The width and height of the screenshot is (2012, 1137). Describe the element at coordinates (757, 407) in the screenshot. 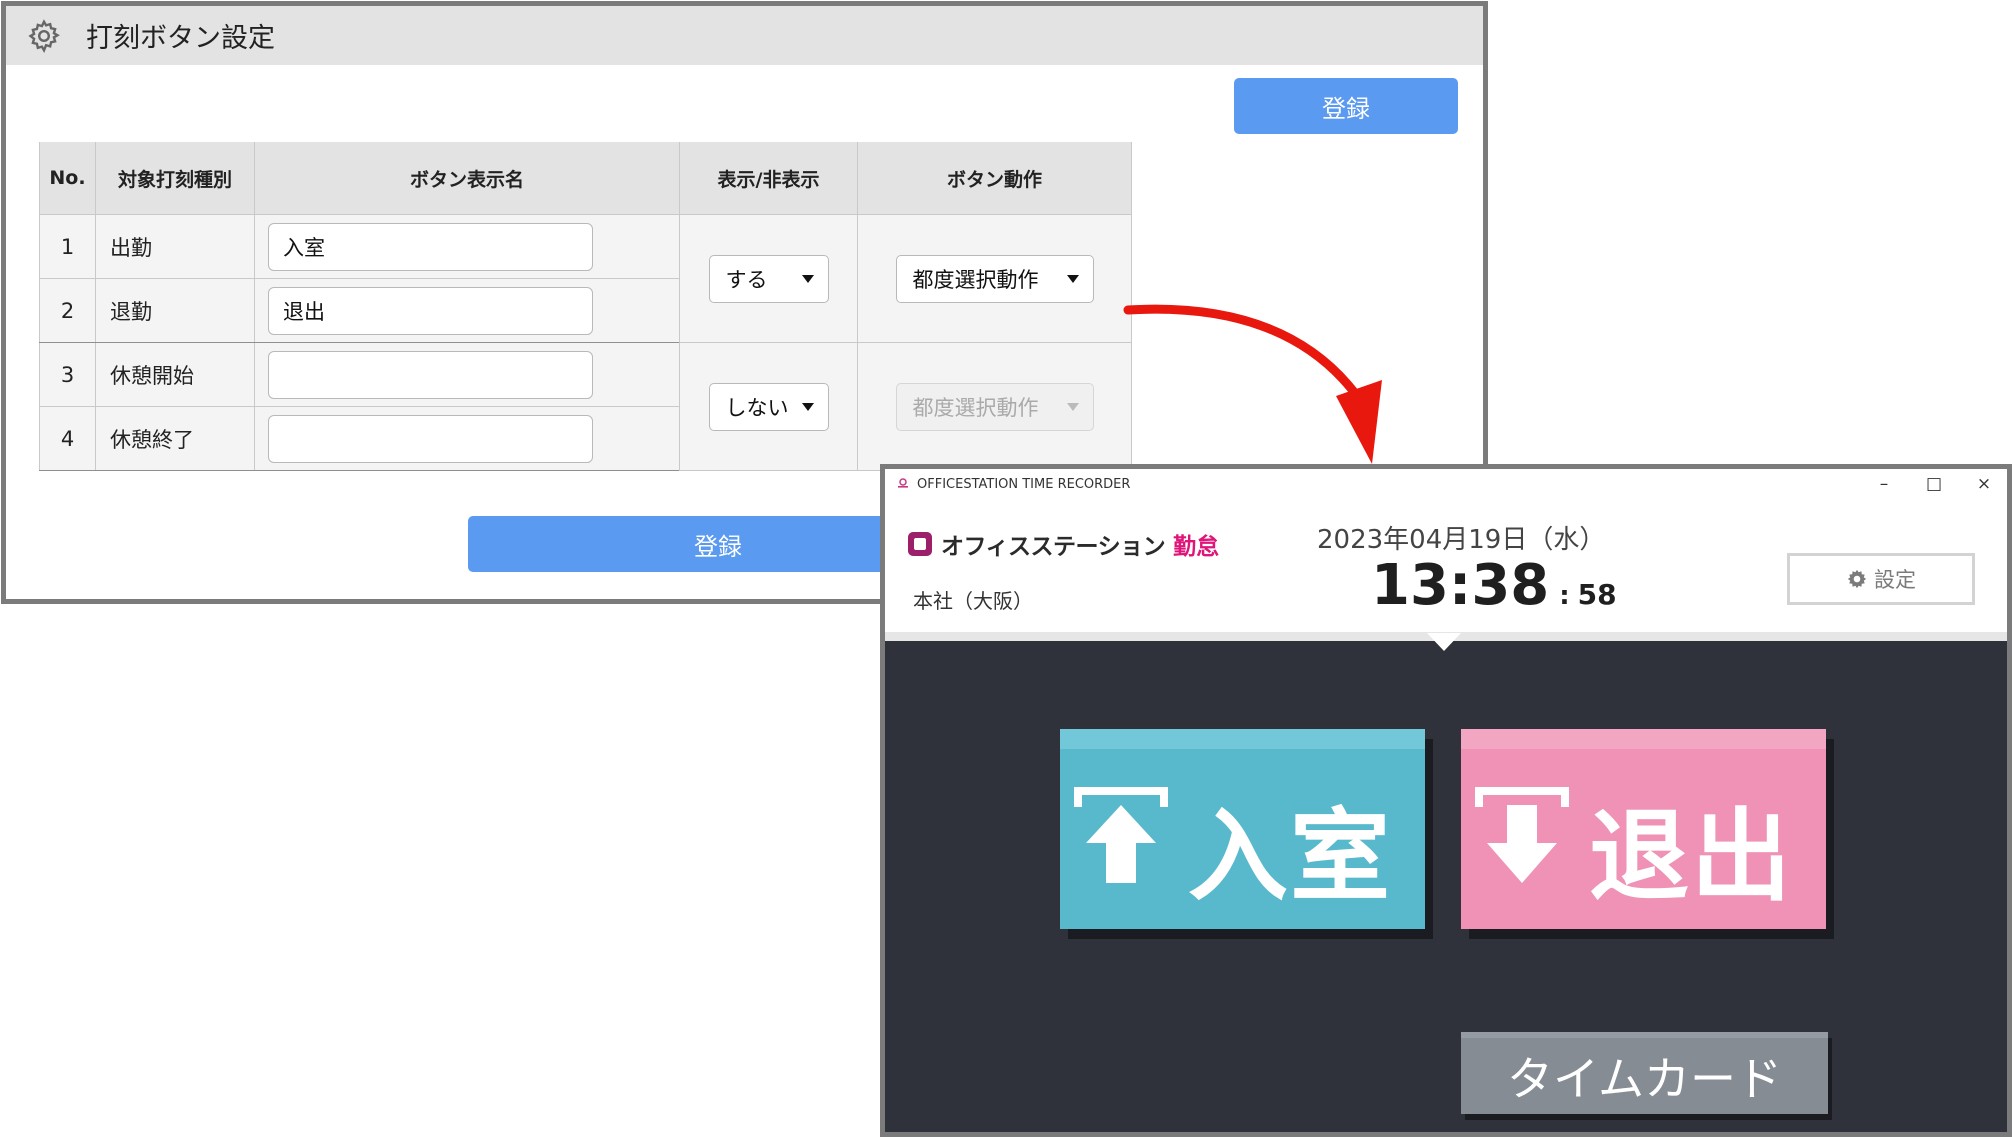

I see `visibility-value: しない` at that location.